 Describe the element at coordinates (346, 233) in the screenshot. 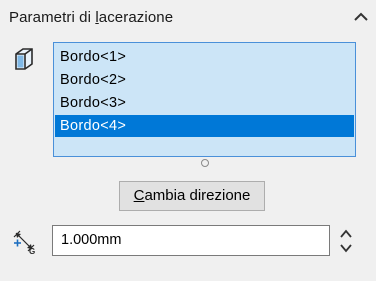

I see `spin-up-icon` at that location.